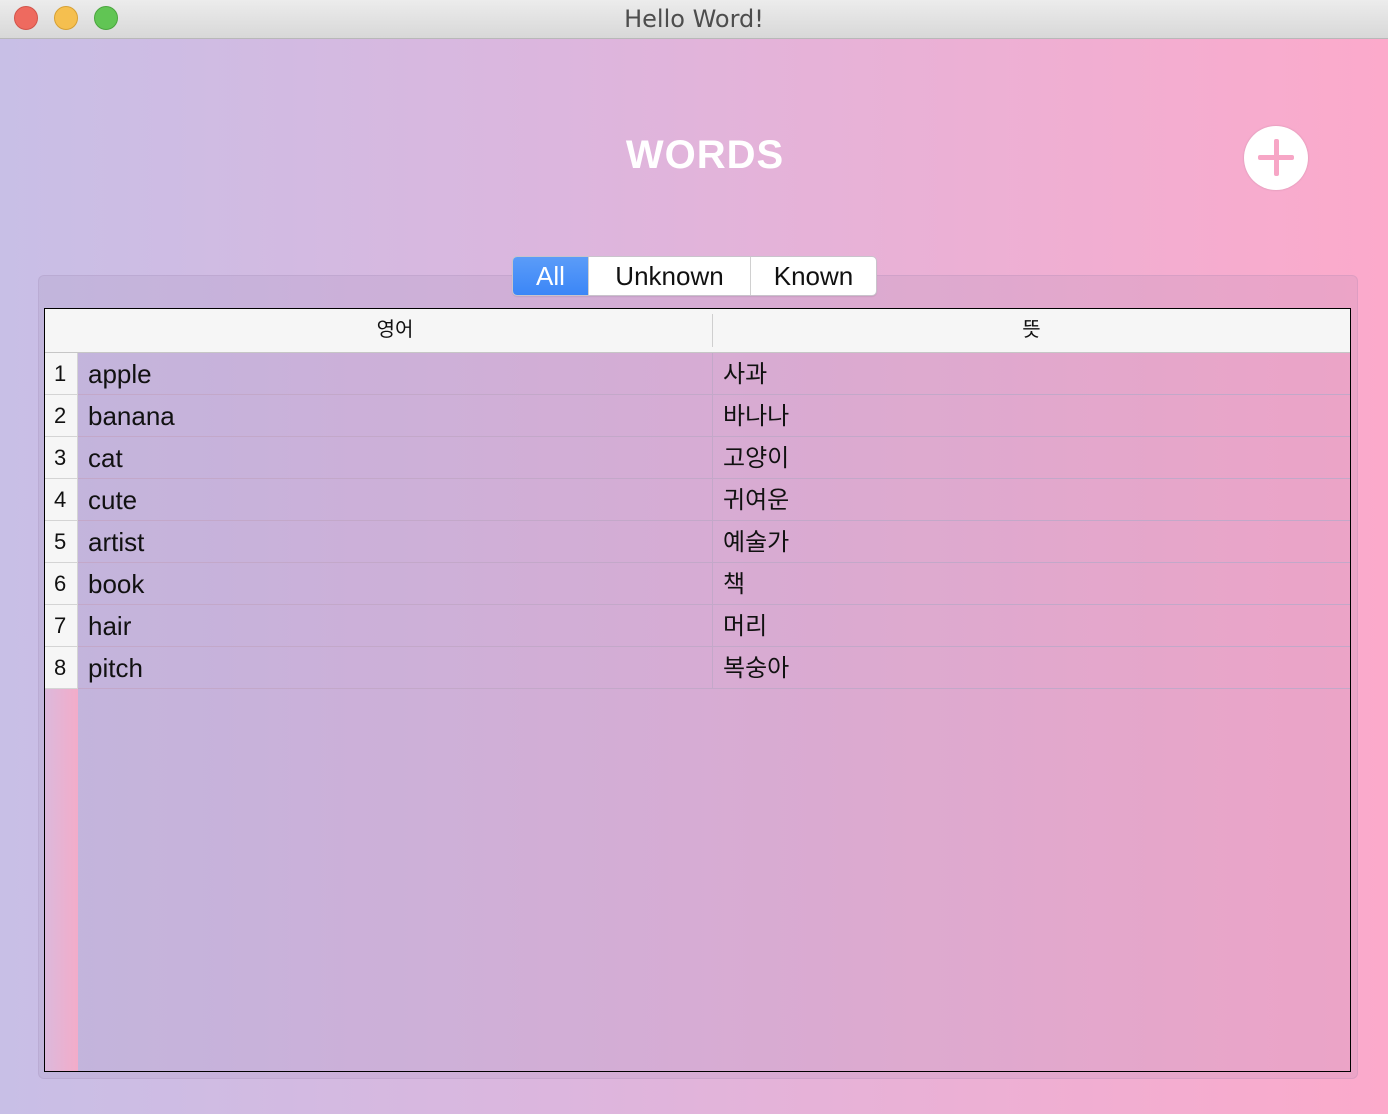  Describe the element at coordinates (1031, 330) in the screenshot. I see `column-header-meaning: 뜻` at that location.